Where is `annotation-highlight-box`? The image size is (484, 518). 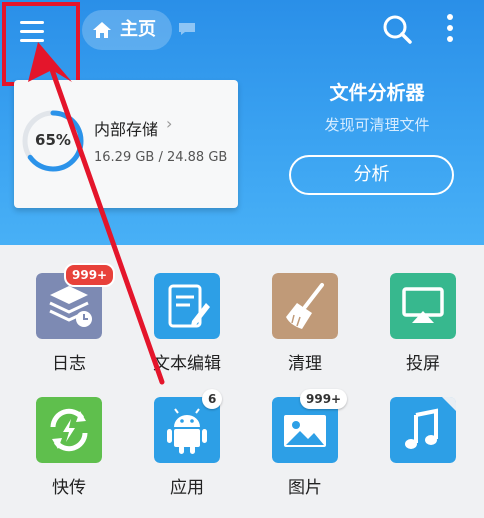
annotation-highlight-box is located at coordinates (41, 44).